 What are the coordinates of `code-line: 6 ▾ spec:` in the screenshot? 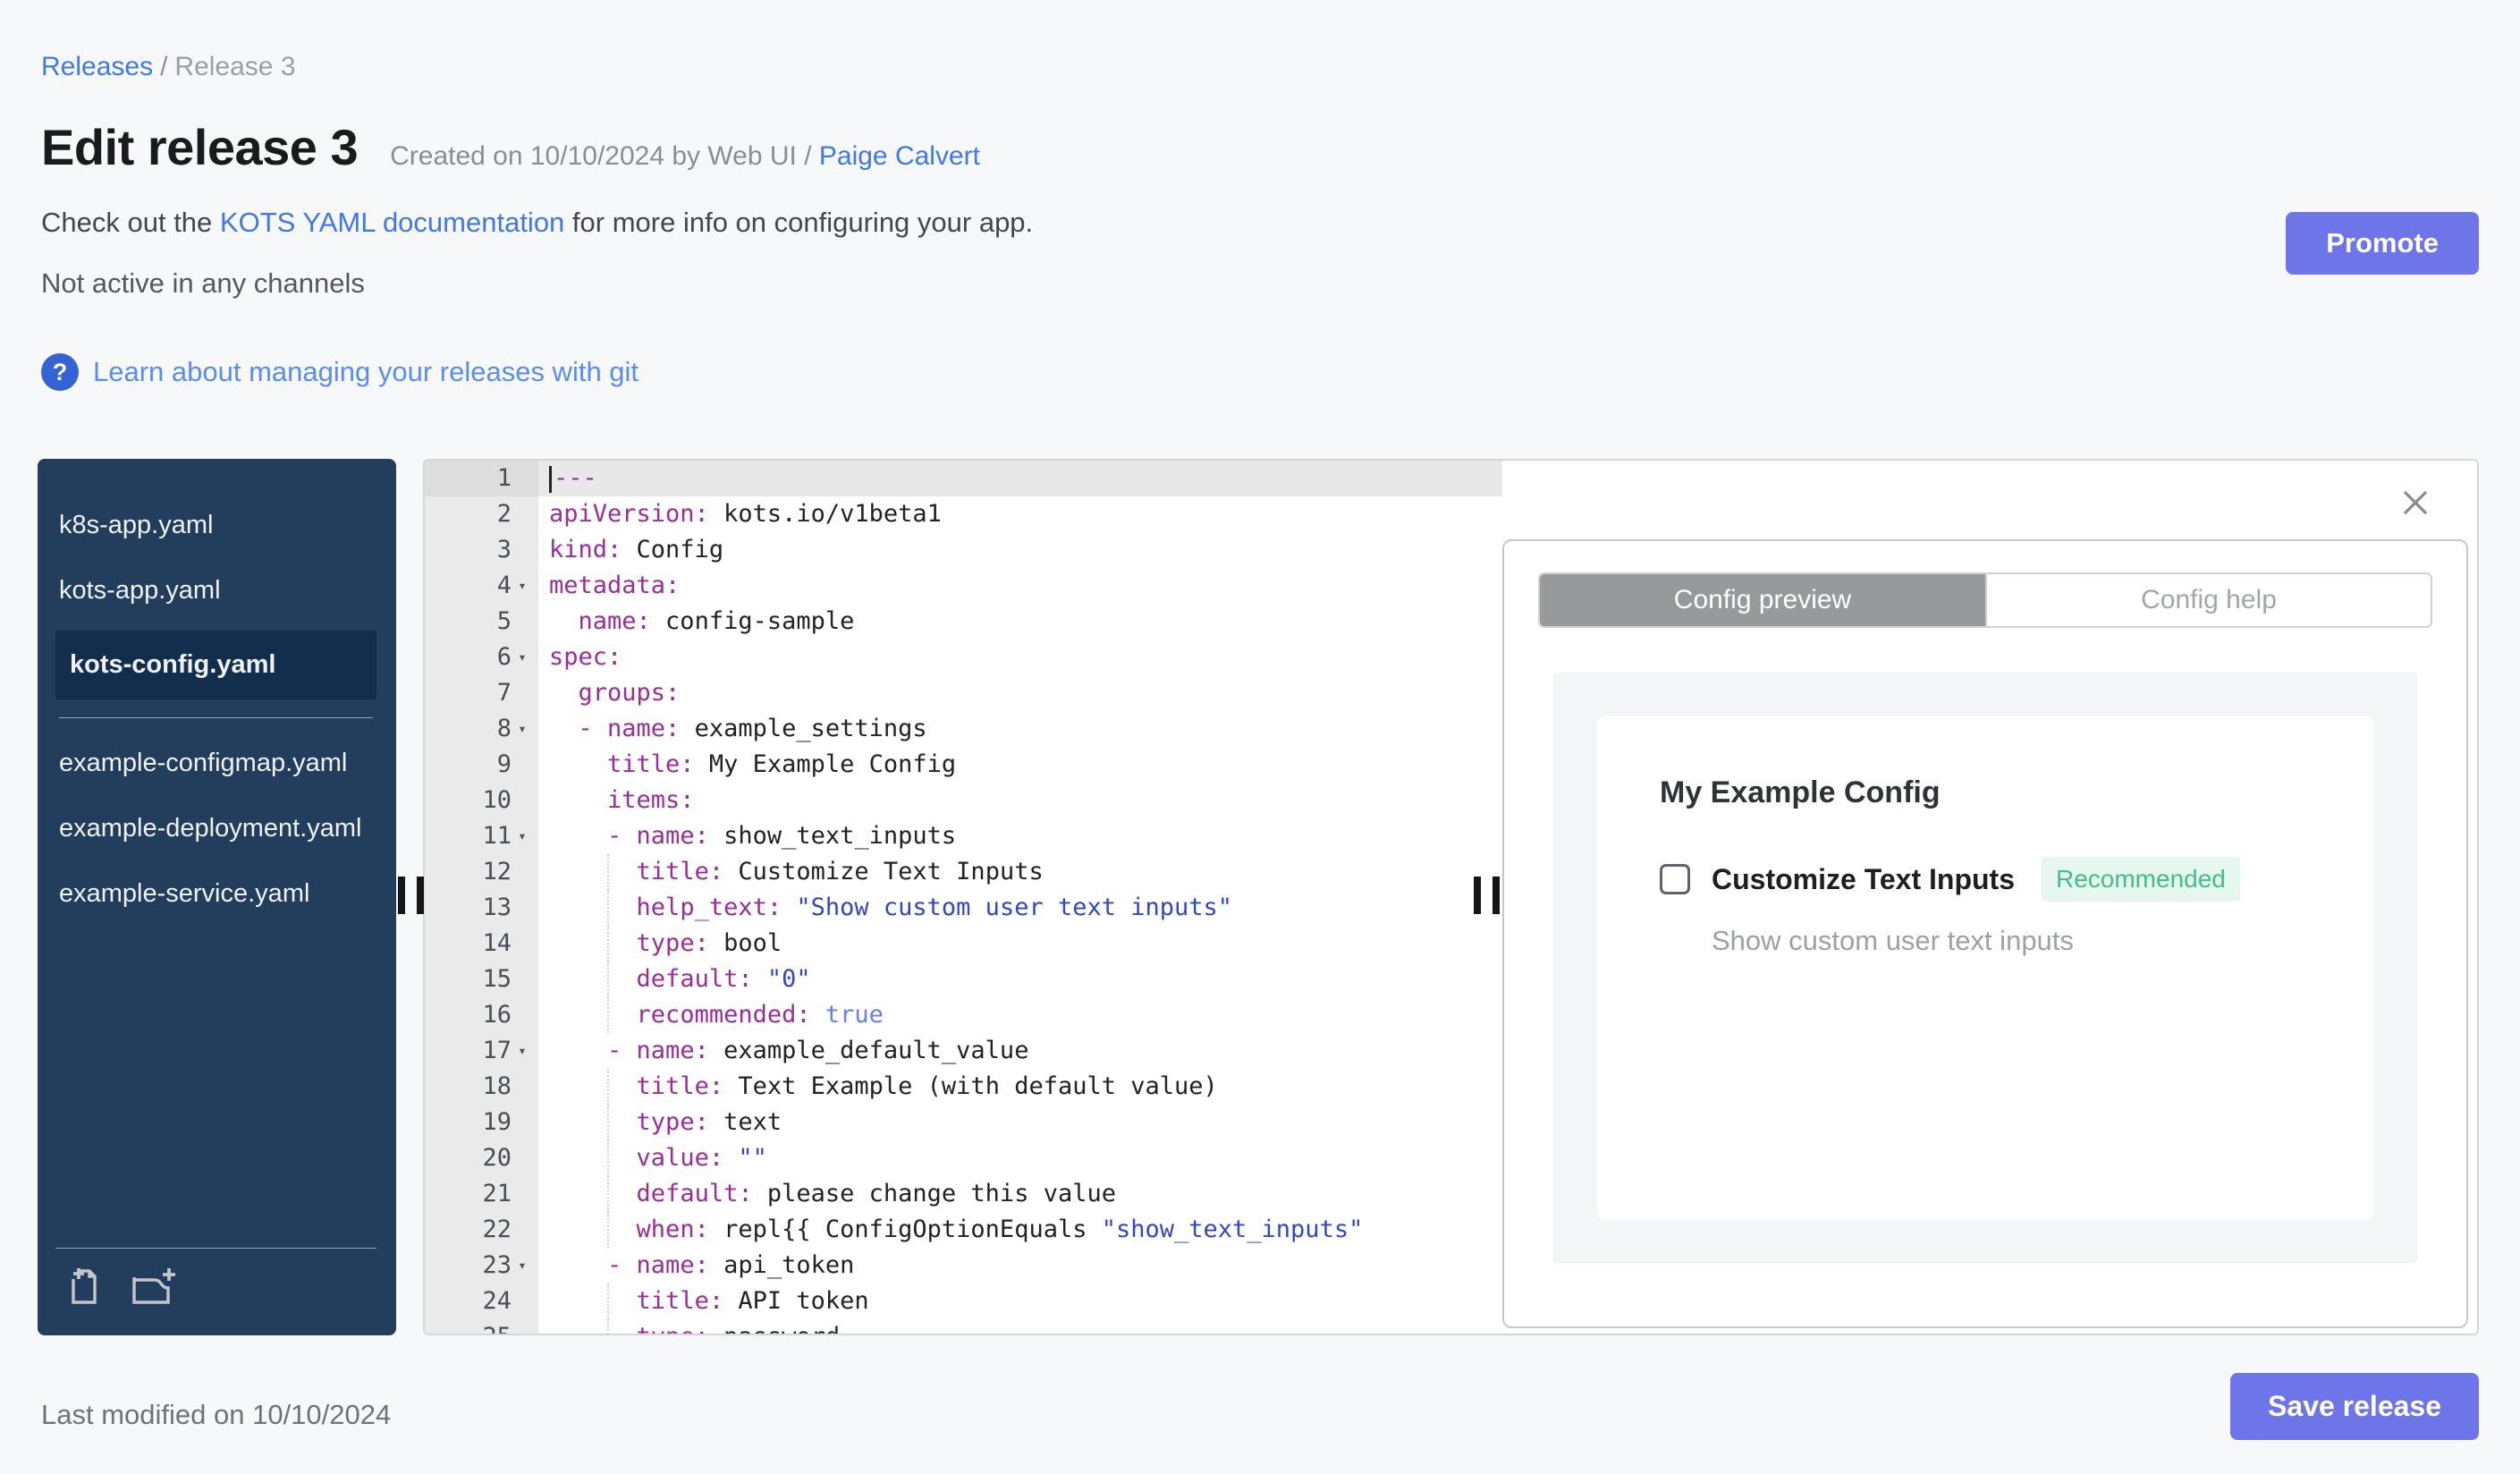 It's located at (963, 657).